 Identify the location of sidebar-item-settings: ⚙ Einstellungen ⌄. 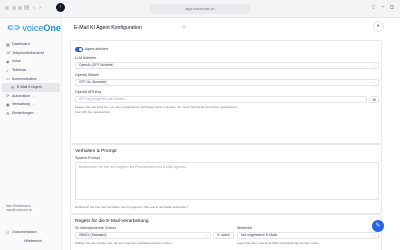
(31, 113).